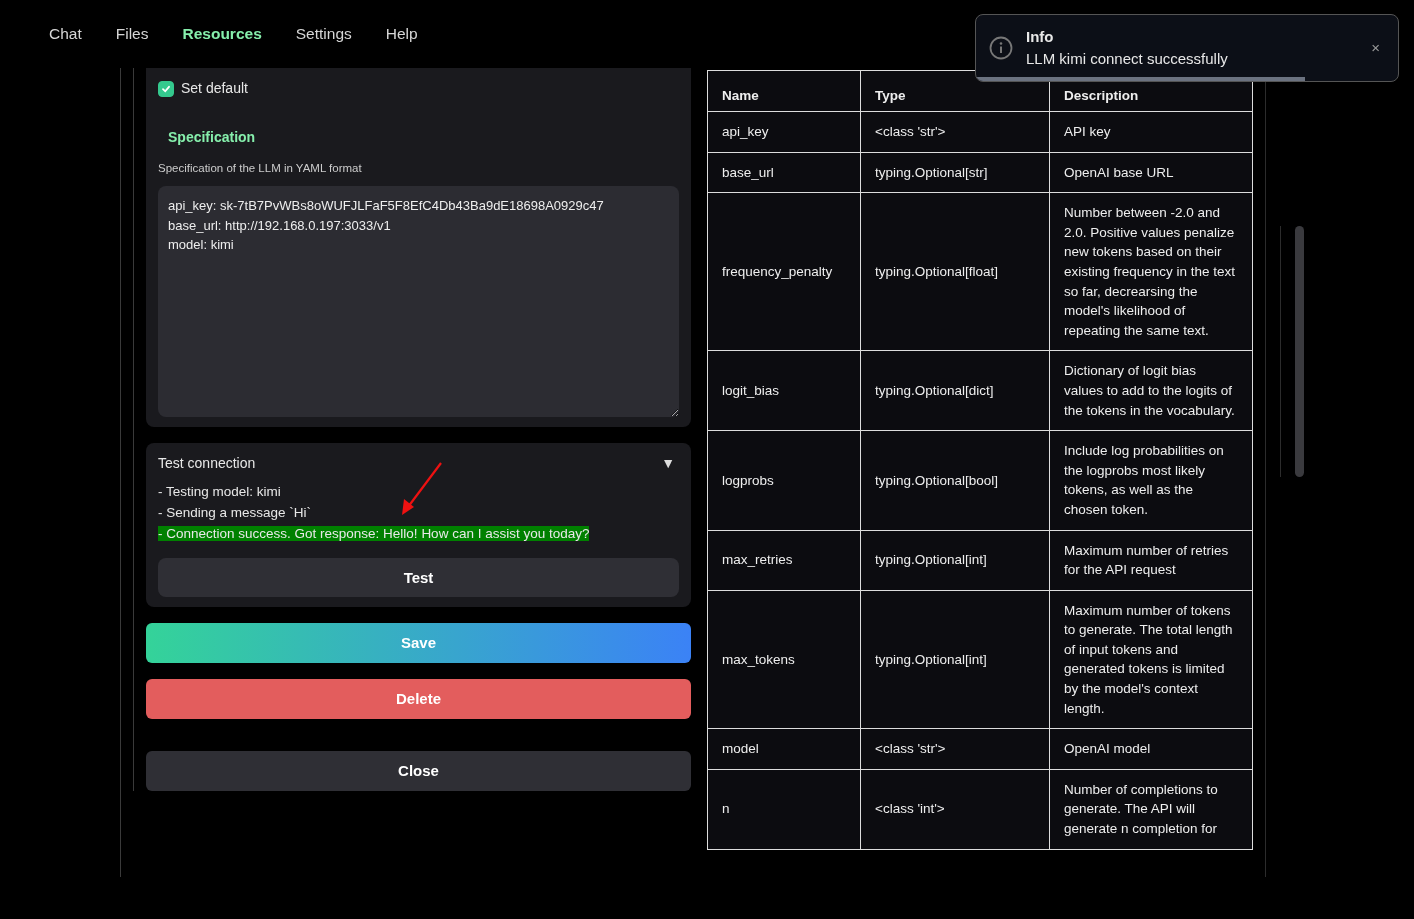  I want to click on checkmark-icon, so click(166, 88).